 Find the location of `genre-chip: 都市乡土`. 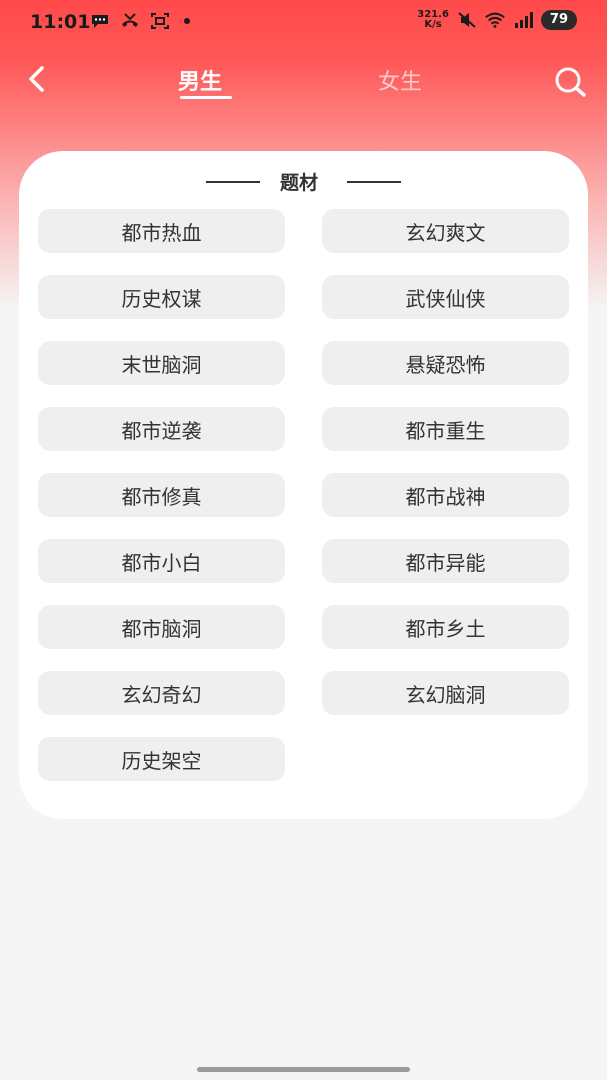

genre-chip: 都市乡土 is located at coordinates (445, 627).